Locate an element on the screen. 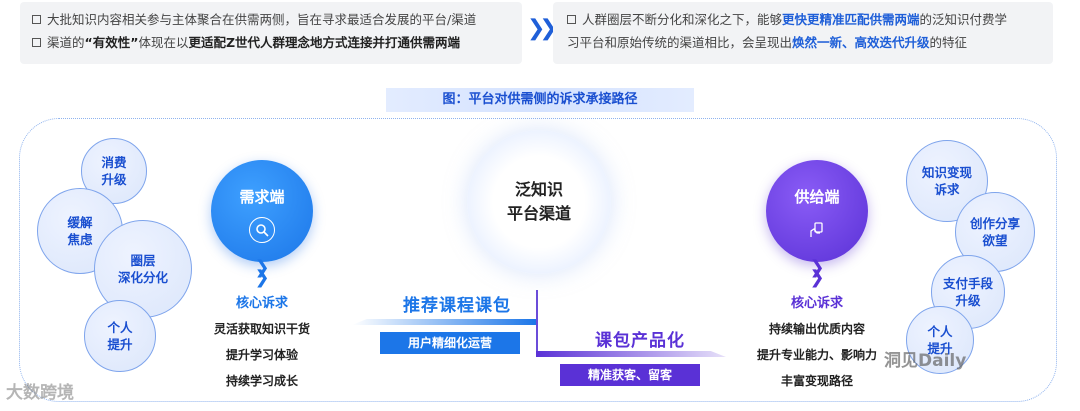 The image size is (1080, 411). list-item: 持续学习成长 is located at coordinates (261, 381).